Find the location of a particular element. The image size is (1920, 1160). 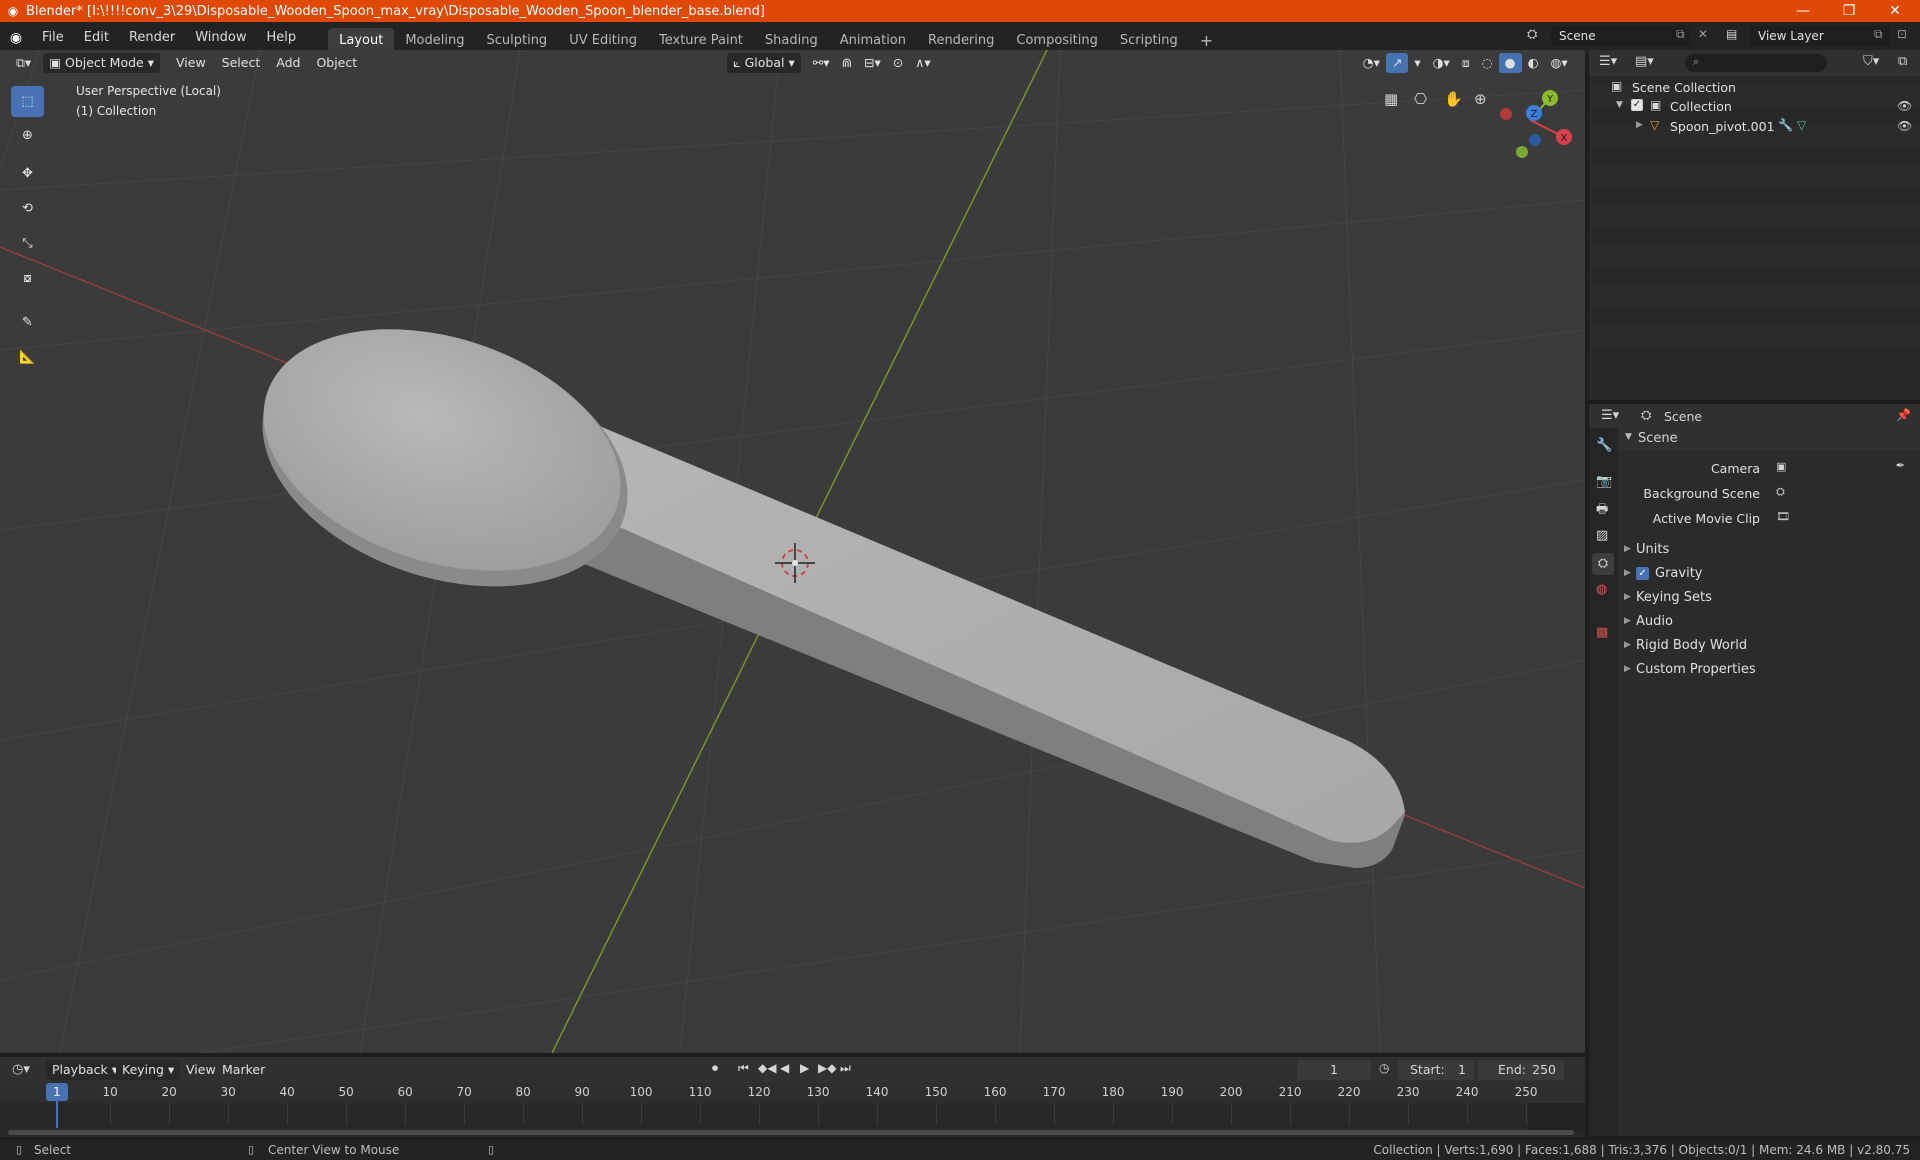

outliner-search-input: ⌕ is located at coordinates (1756, 63).